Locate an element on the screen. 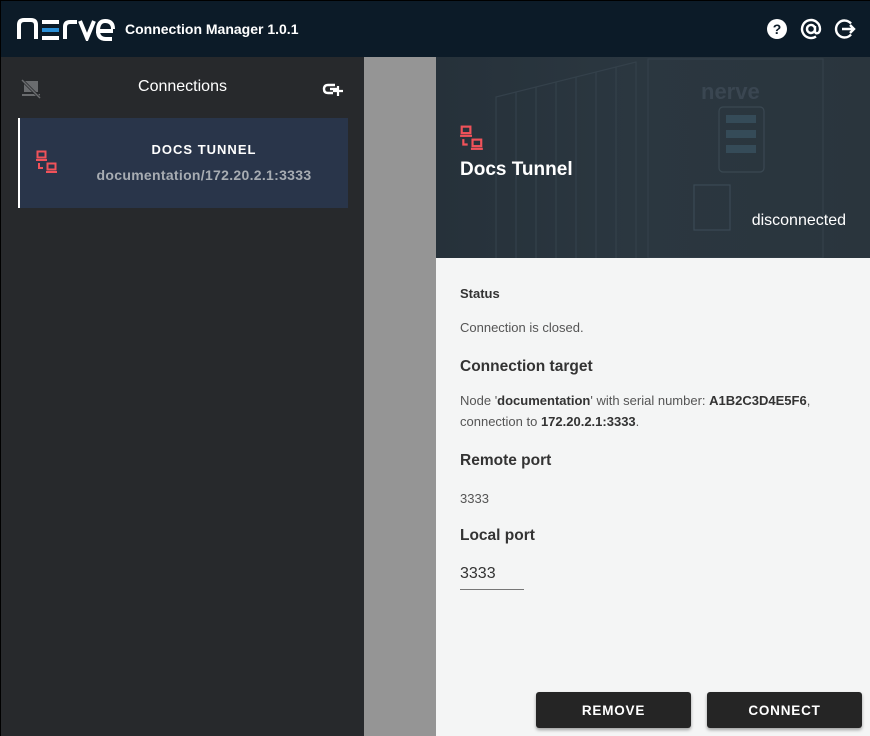 The width and height of the screenshot is (870, 736). connection-name: DOCS TUNNEL is located at coordinates (204, 149).